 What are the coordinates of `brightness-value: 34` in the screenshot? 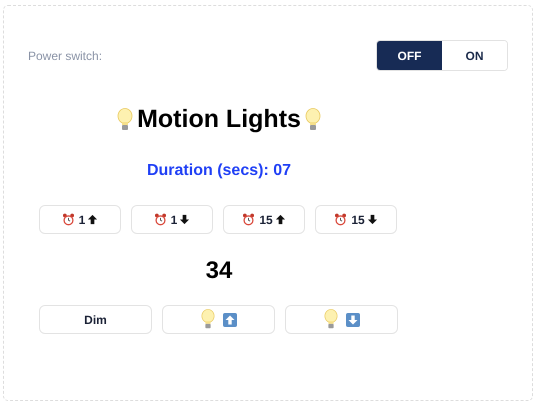 It's located at (219, 271).